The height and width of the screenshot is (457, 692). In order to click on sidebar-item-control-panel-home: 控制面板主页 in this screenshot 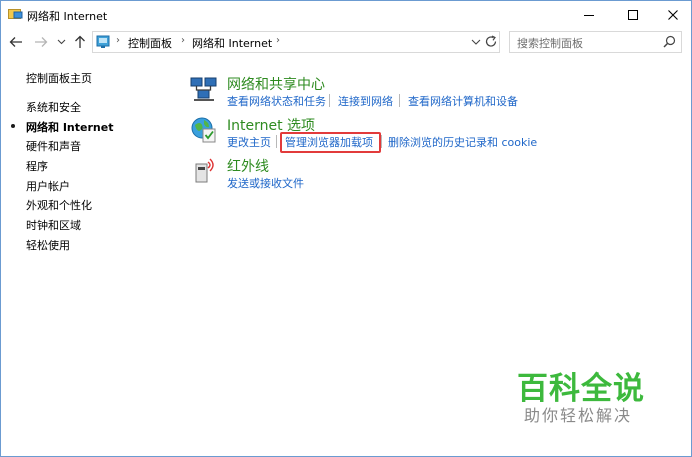, I will do `click(59, 78)`.